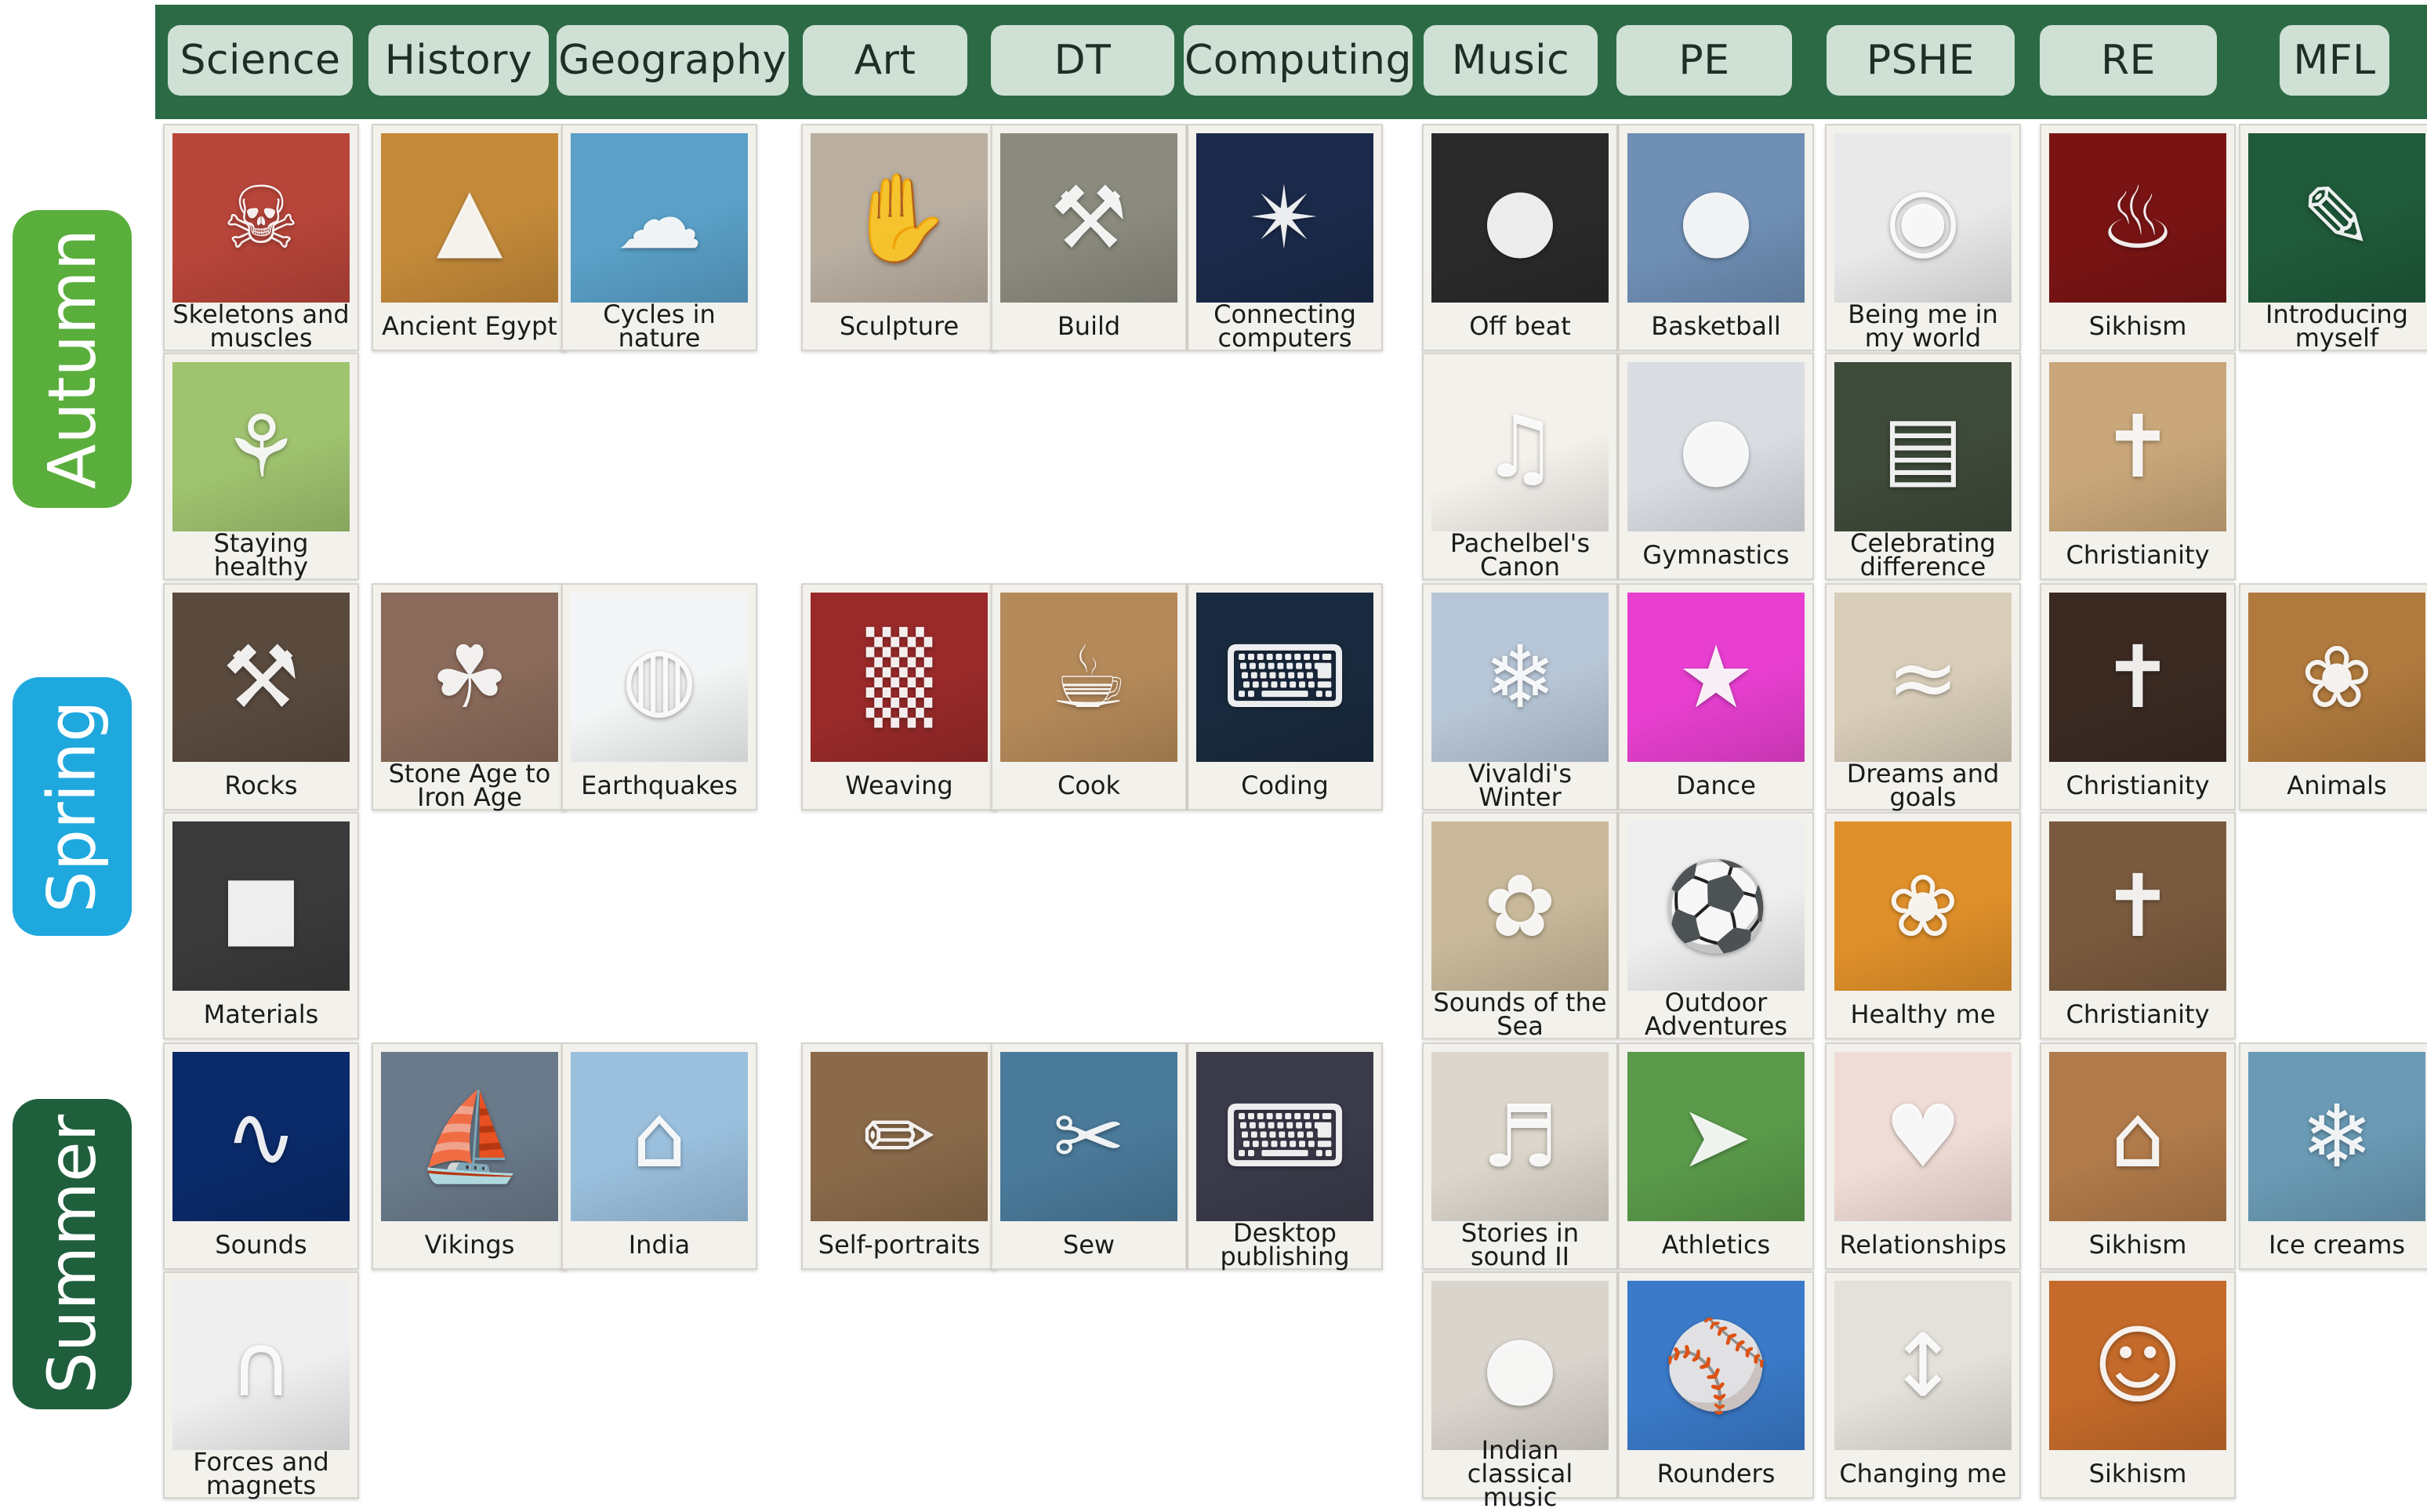  I want to click on topic-card: ▒ Weaving, so click(899, 696).